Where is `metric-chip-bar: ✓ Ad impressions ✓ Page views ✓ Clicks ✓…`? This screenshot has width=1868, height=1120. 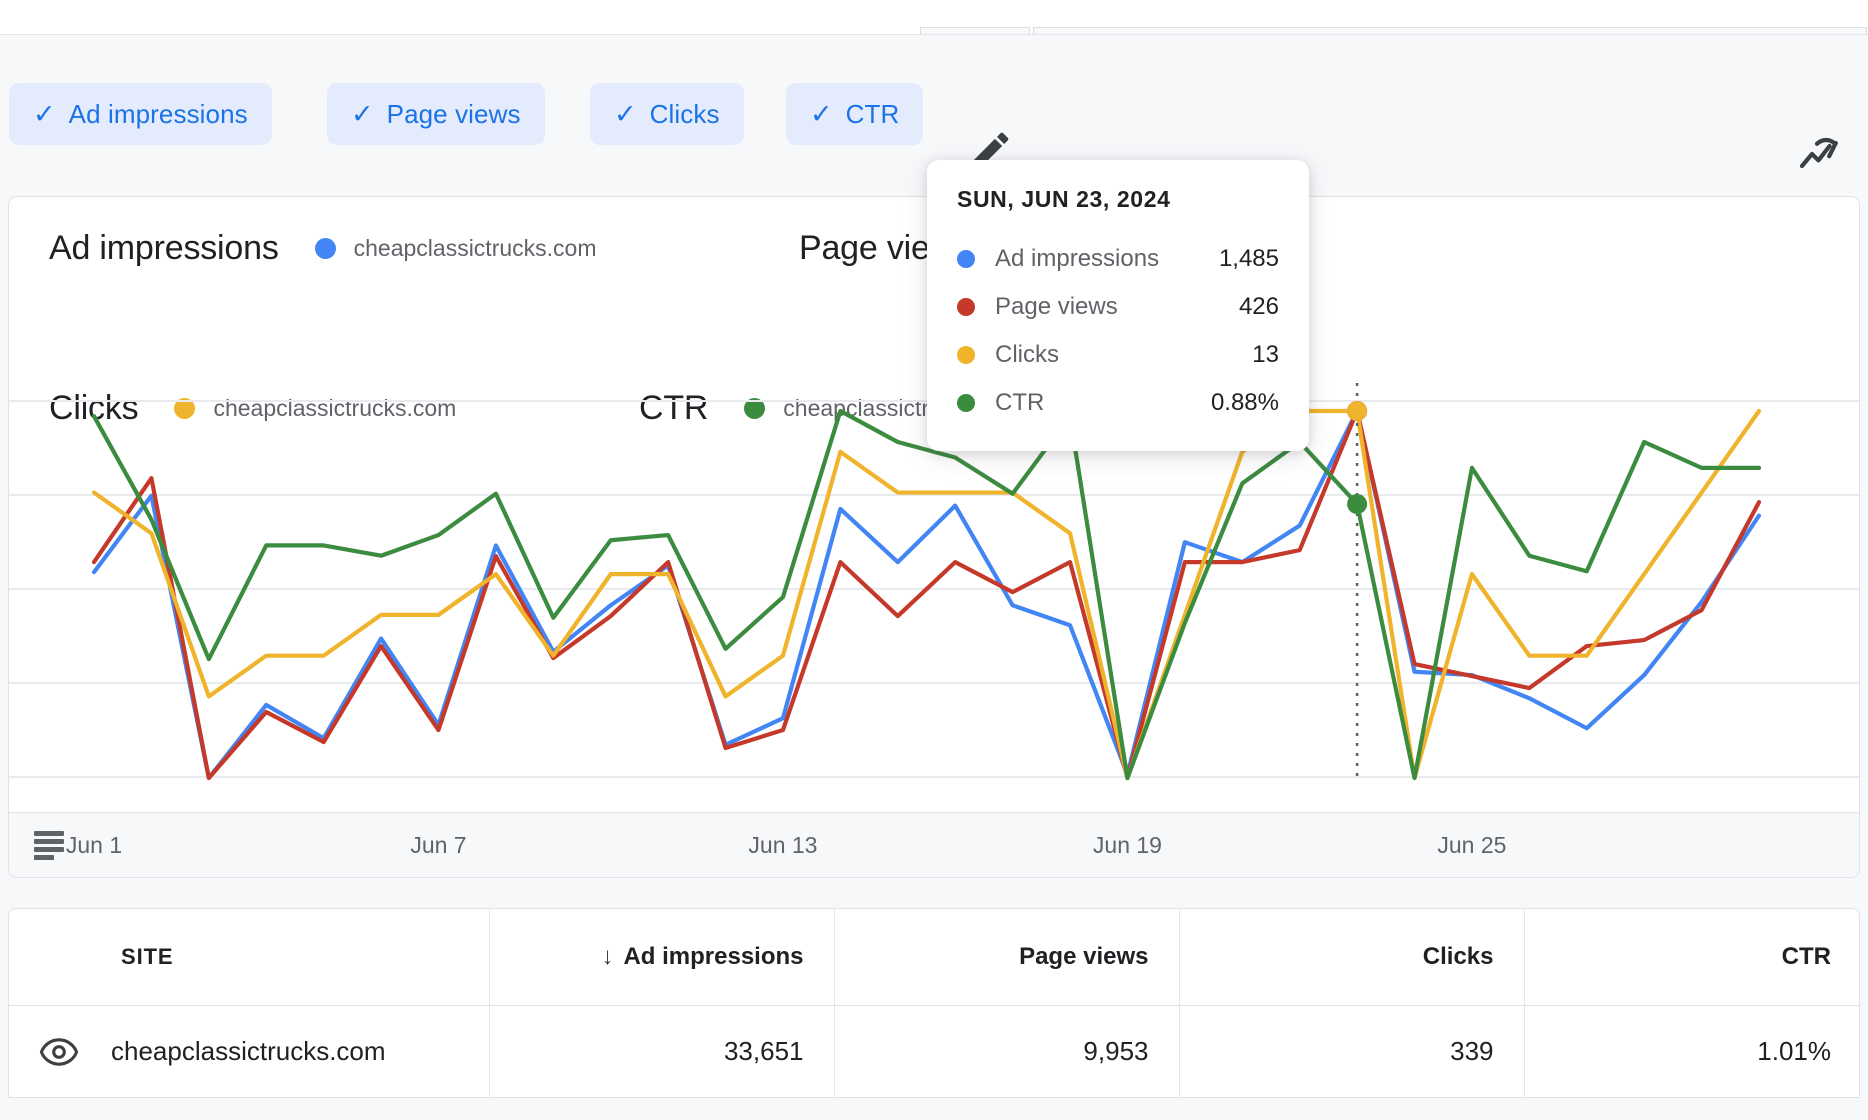
metric-chip-bar: ✓ Ad impressions ✓ Page views ✓ Clicks ✓… is located at coordinates (934, 101).